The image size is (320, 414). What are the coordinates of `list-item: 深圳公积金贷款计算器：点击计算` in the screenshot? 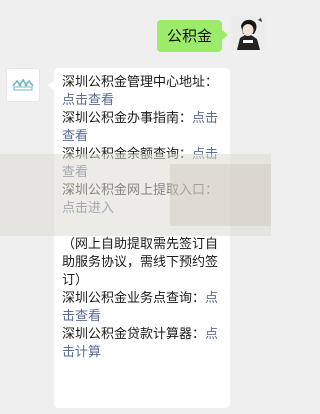 It's located at (142, 344).